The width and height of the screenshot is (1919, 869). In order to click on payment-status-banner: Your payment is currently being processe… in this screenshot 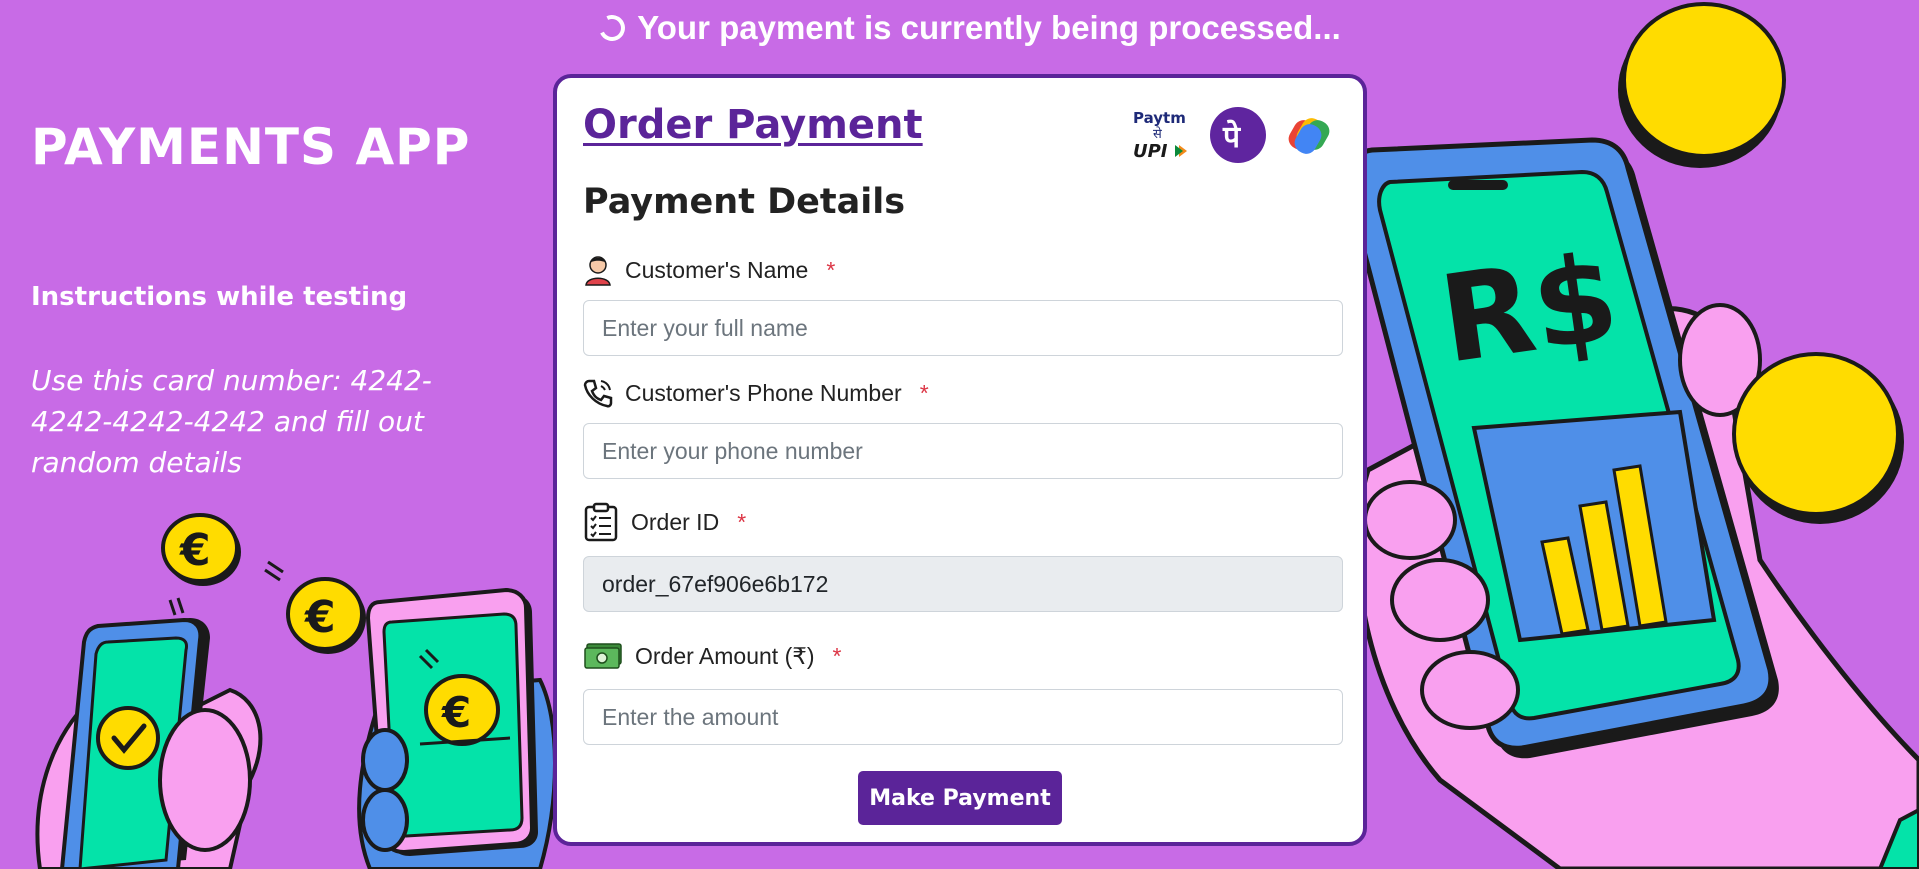, I will do `click(970, 28)`.